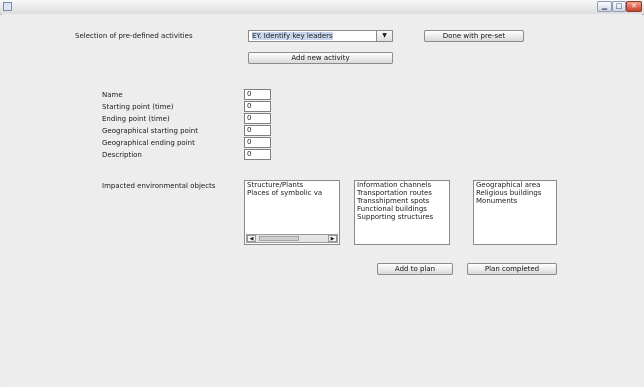 Image resolution: width=644 pixels, height=387 pixels. What do you see at coordinates (257, 154) in the screenshot?
I see `description-field: 0` at bounding box center [257, 154].